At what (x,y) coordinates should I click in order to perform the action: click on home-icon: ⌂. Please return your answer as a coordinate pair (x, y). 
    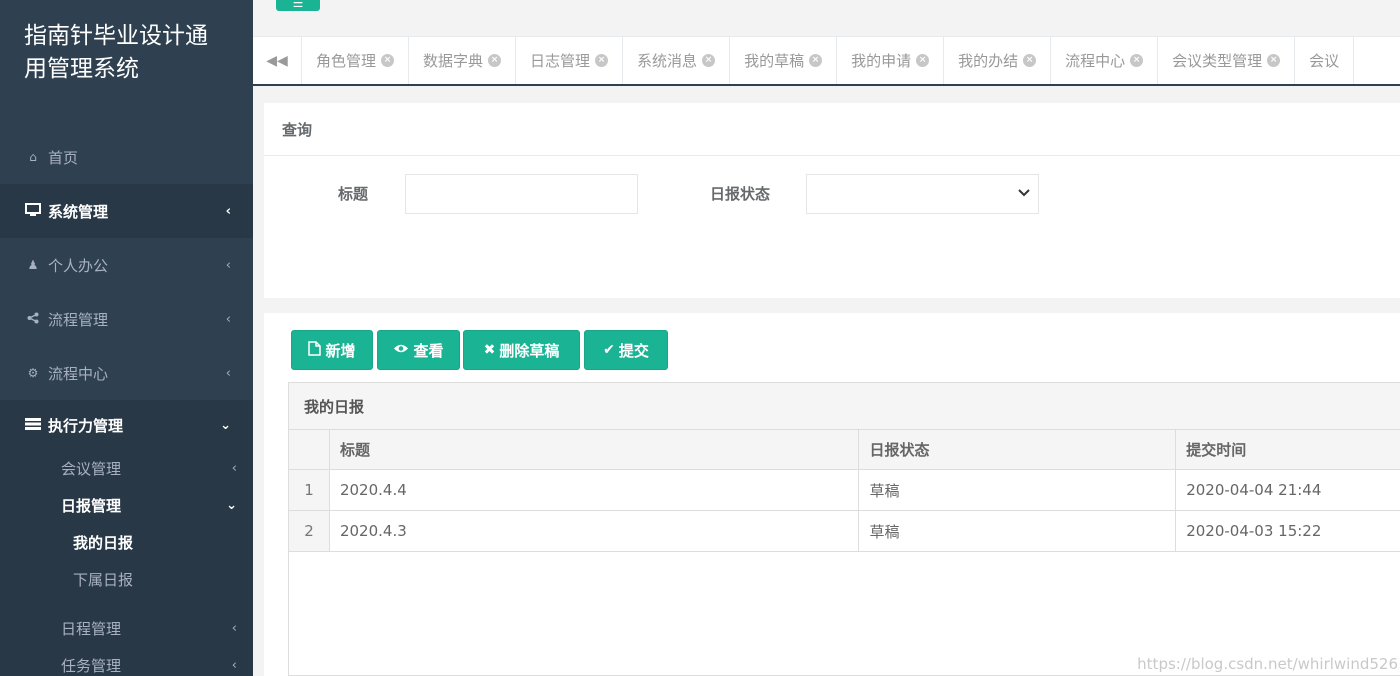
    Looking at the image, I should click on (33, 157).